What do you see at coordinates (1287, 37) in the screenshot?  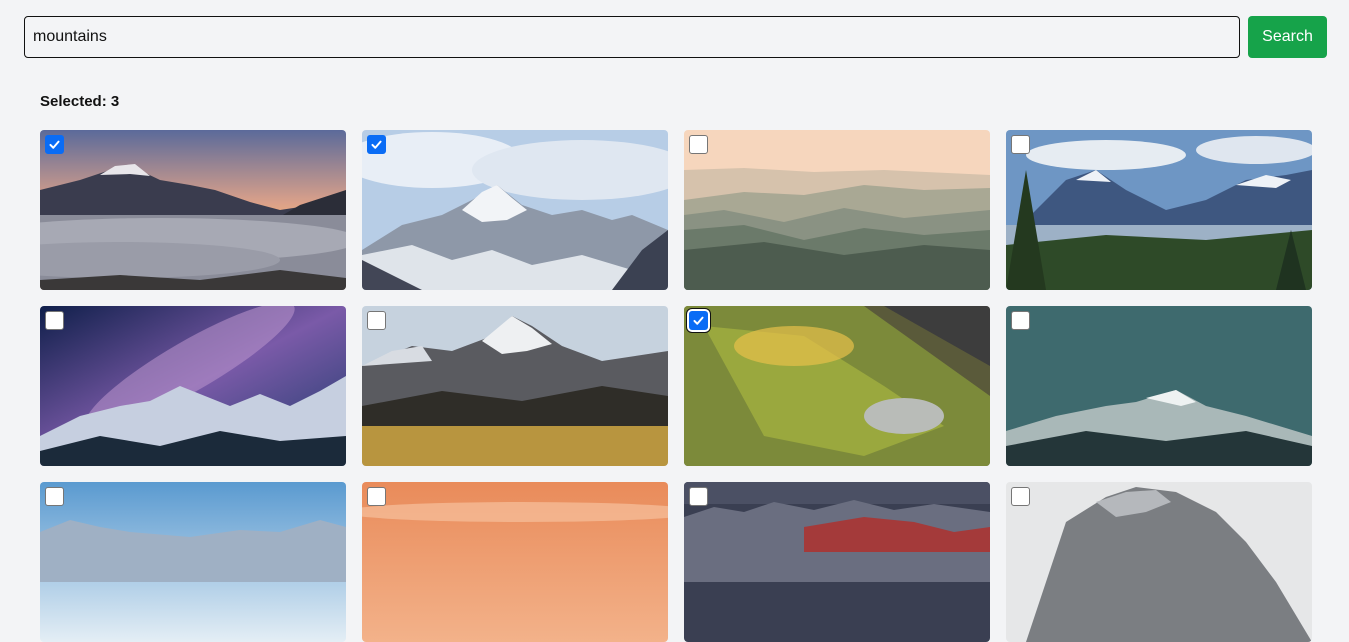 I see `search-button: Search` at bounding box center [1287, 37].